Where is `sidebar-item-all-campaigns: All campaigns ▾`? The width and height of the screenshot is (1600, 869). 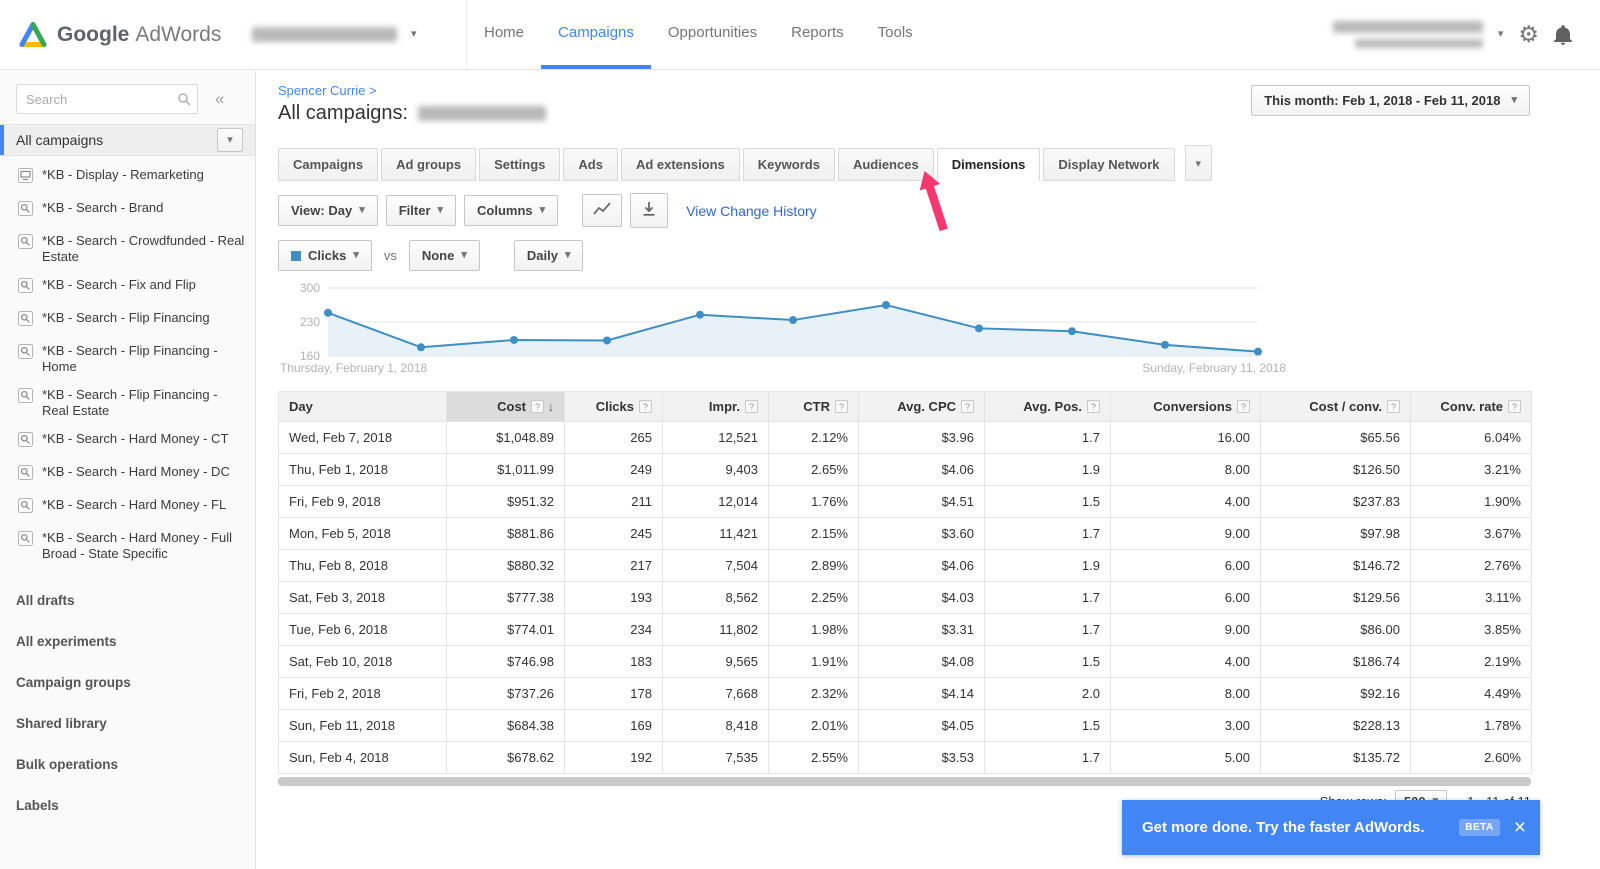
sidebar-item-all-campaigns: All campaigns ▾ is located at coordinates (127, 140).